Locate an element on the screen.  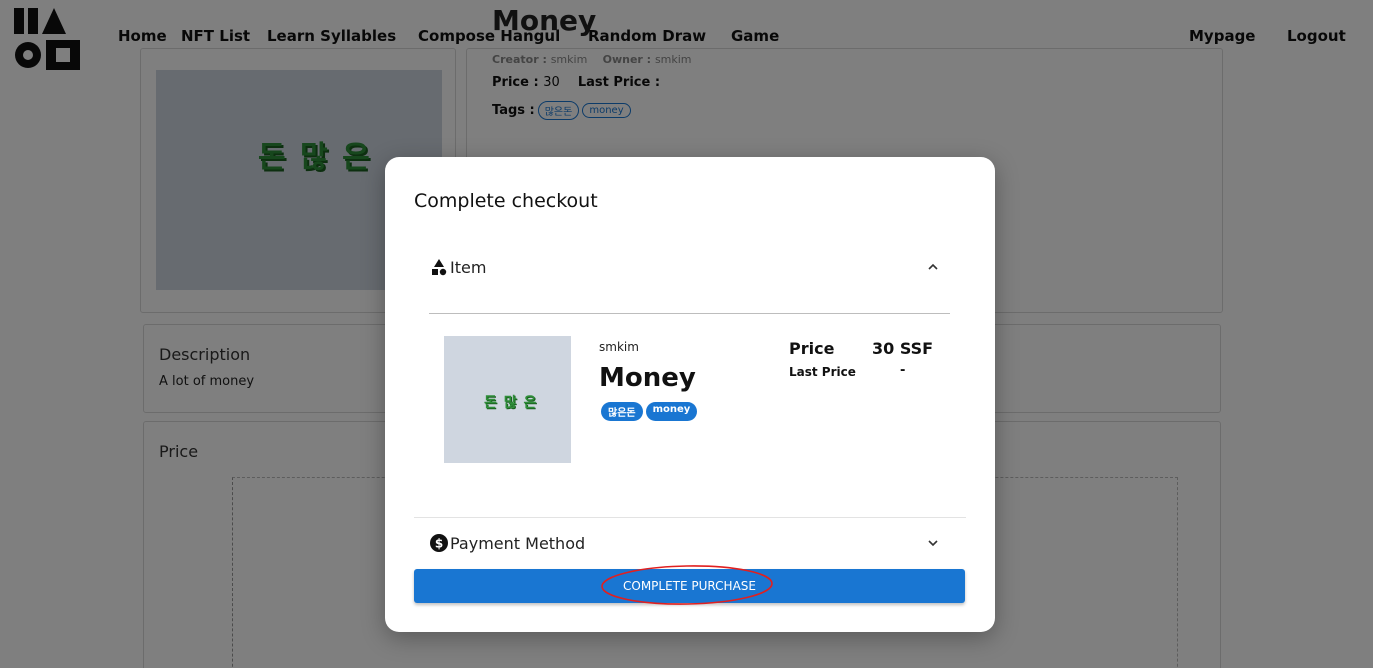
complete-purchase-button: COMPLETE PURCHASE is located at coordinates (689, 586).